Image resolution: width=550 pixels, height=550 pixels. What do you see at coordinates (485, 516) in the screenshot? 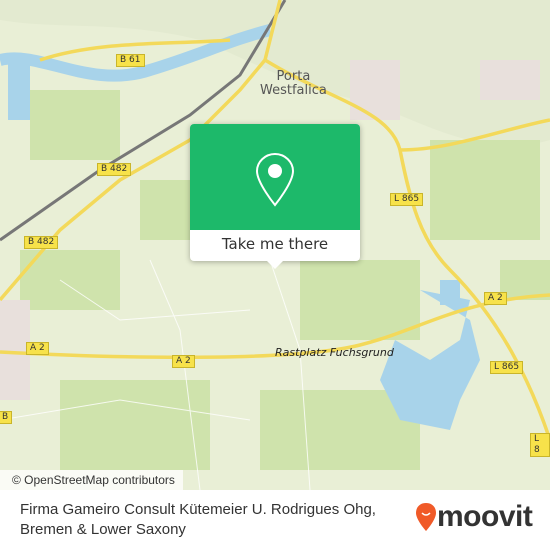
I see `logo-text: moovit` at bounding box center [485, 516].